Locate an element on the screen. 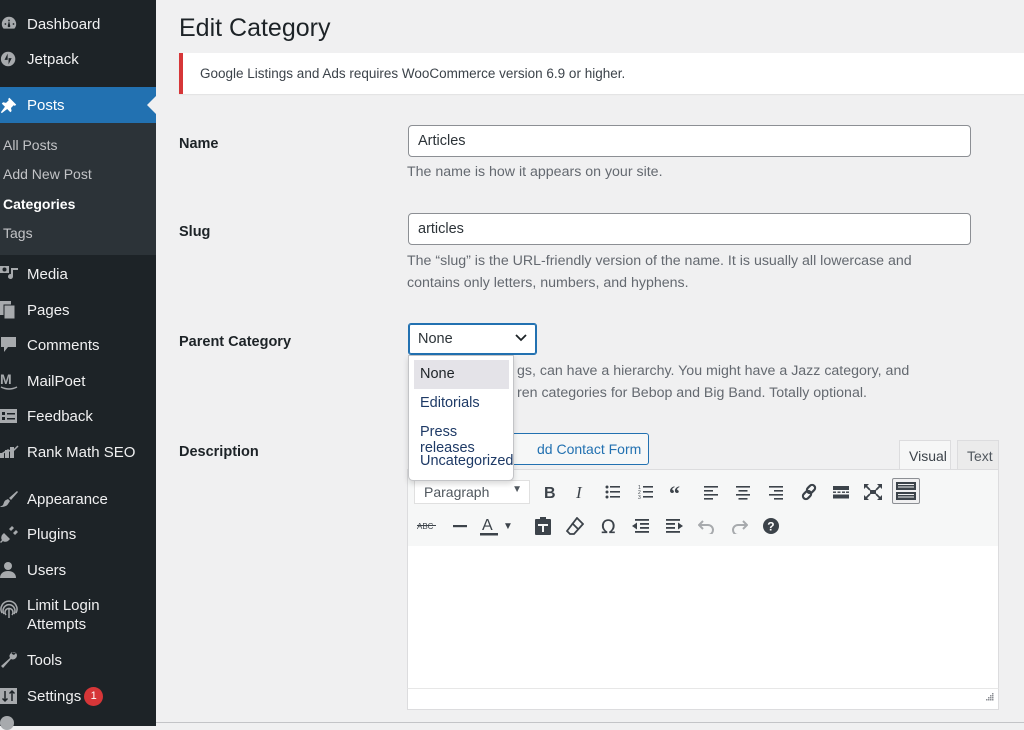 The height and width of the screenshot is (730, 1024). wrench-icon is located at coordinates (13, 660).